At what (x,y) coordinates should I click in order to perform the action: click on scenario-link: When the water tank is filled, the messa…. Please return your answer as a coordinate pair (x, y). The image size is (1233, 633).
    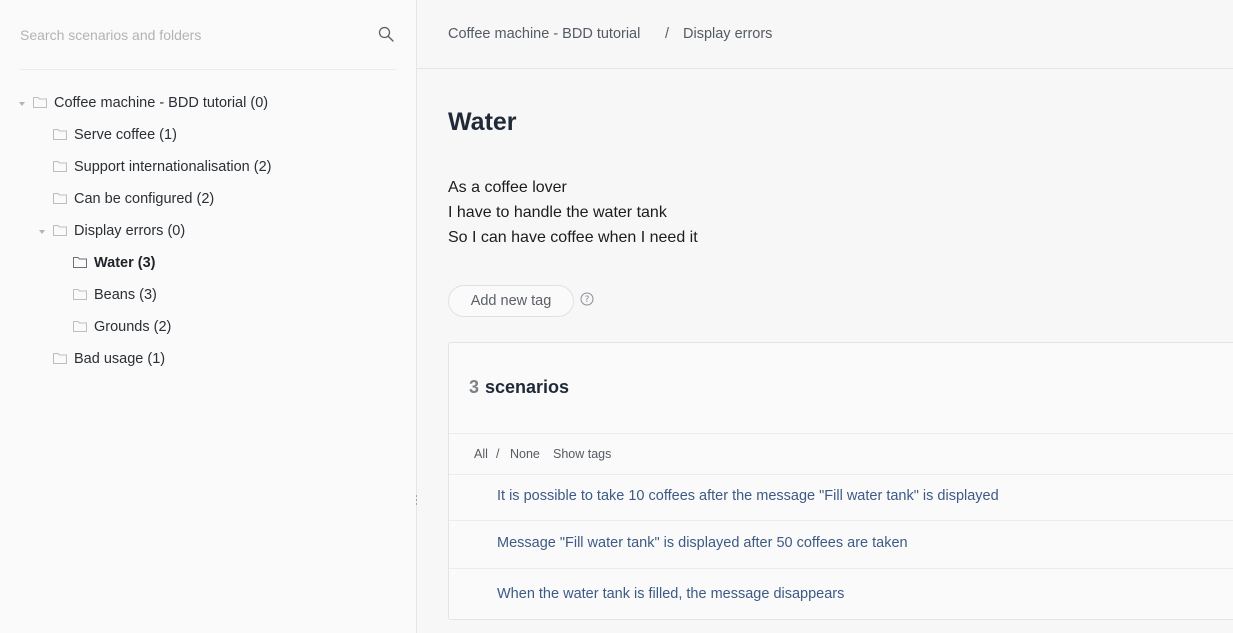
    Looking at the image, I should click on (670, 594).